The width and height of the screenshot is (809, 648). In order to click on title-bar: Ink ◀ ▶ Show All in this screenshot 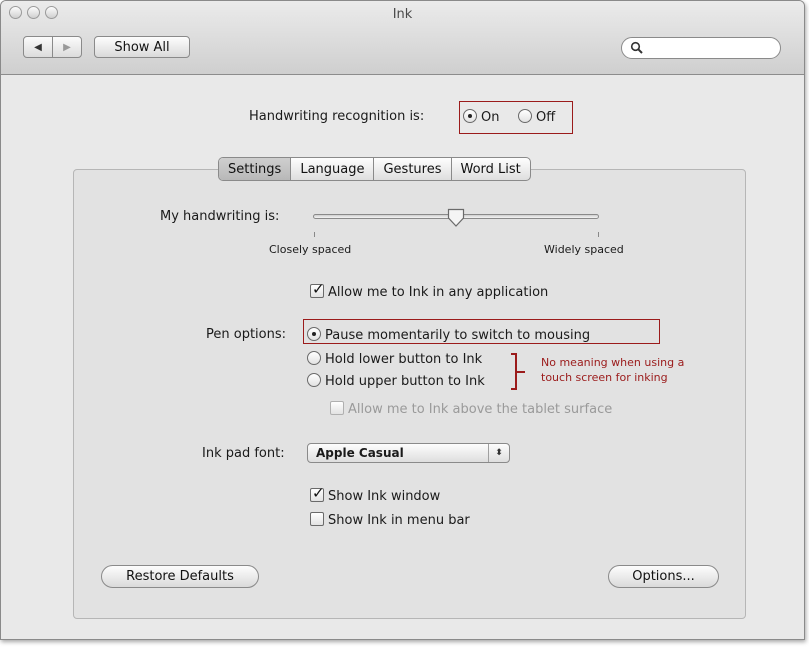, I will do `click(402, 38)`.